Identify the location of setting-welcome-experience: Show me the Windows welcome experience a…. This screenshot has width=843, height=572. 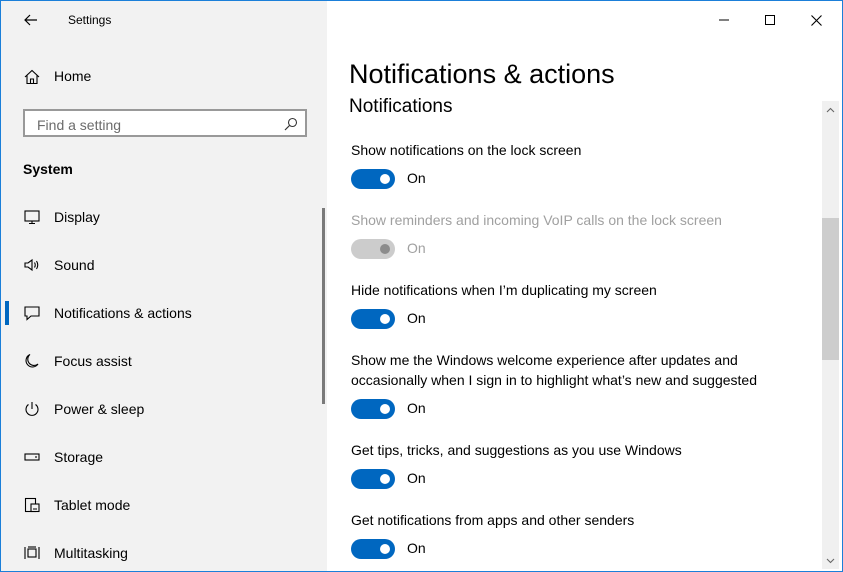
(581, 385).